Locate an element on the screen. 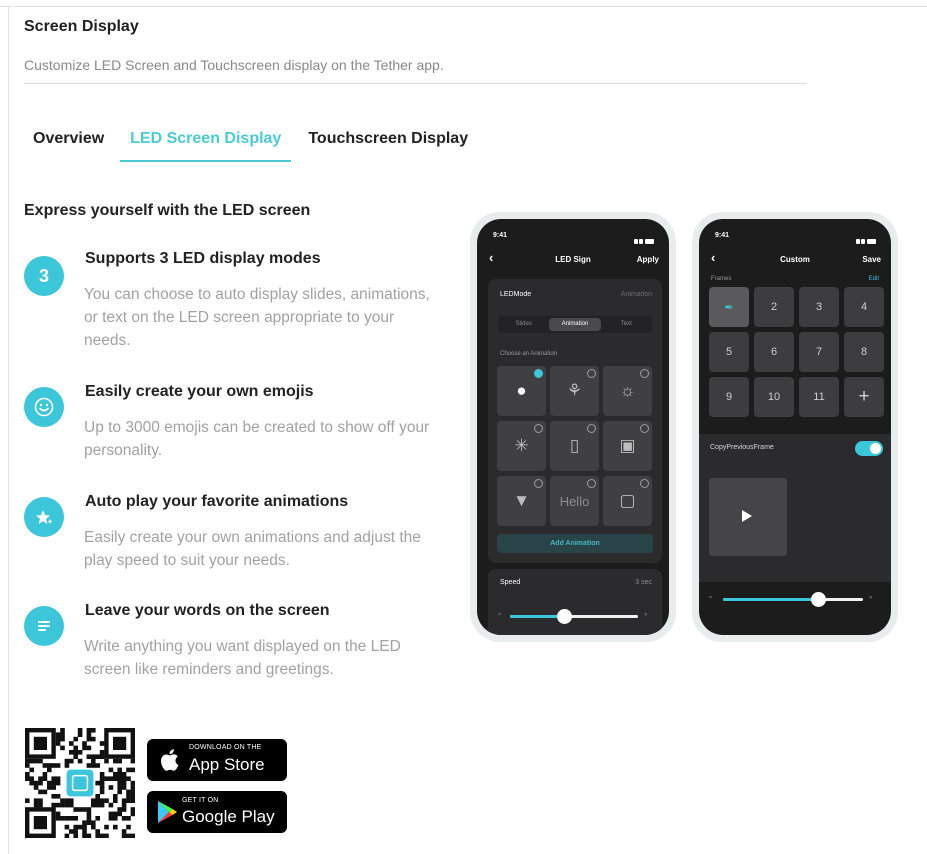 The image size is (927, 854). frame-cell: 5 is located at coordinates (729, 352).